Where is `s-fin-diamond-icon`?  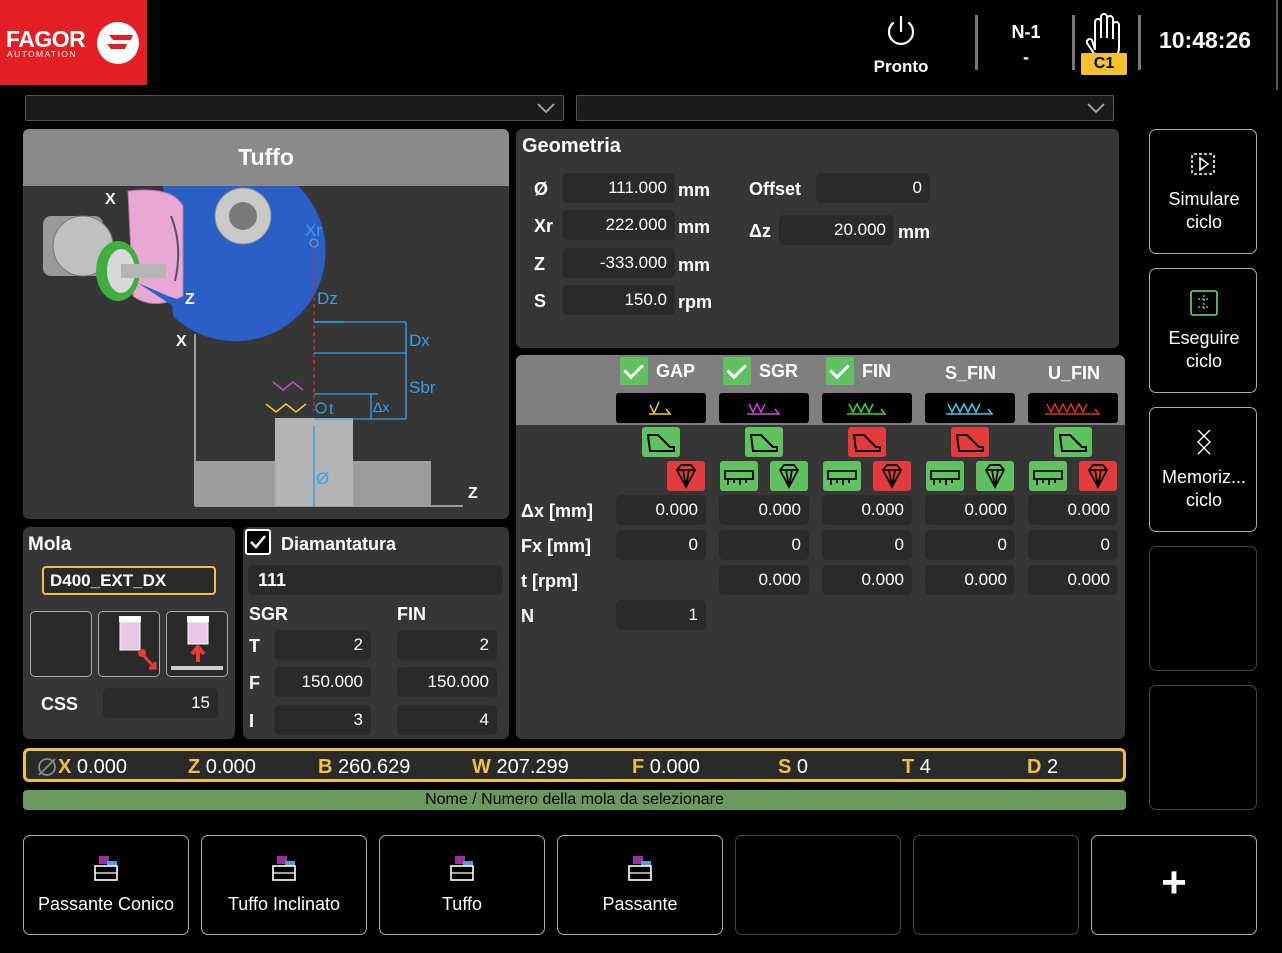 s-fin-diamond-icon is located at coordinates (995, 476).